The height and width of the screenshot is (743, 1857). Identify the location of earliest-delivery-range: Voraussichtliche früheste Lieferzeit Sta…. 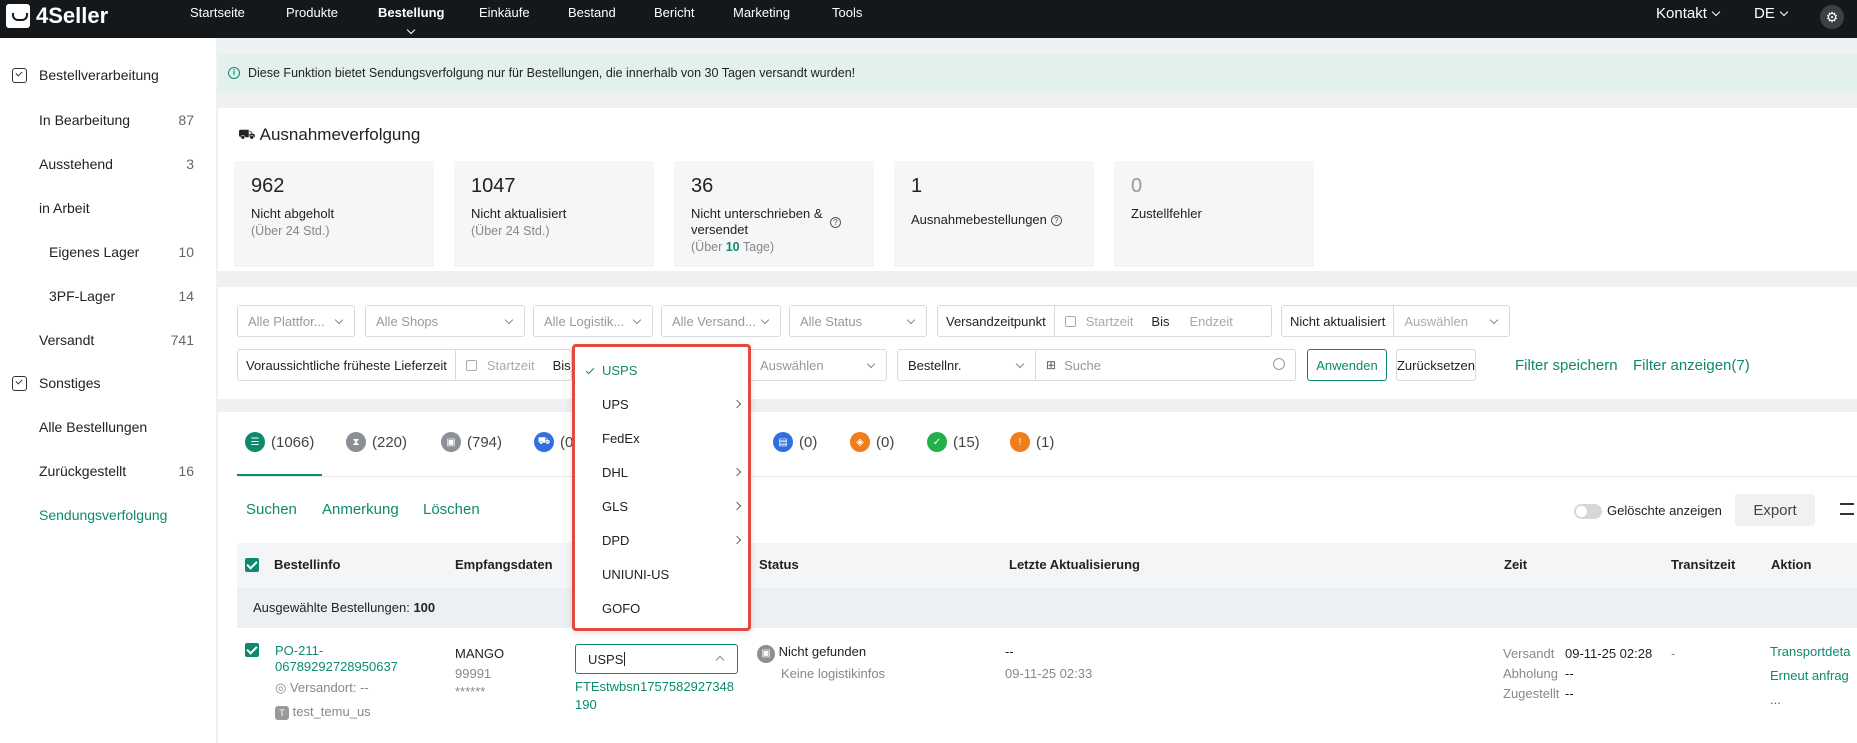
(404, 365).